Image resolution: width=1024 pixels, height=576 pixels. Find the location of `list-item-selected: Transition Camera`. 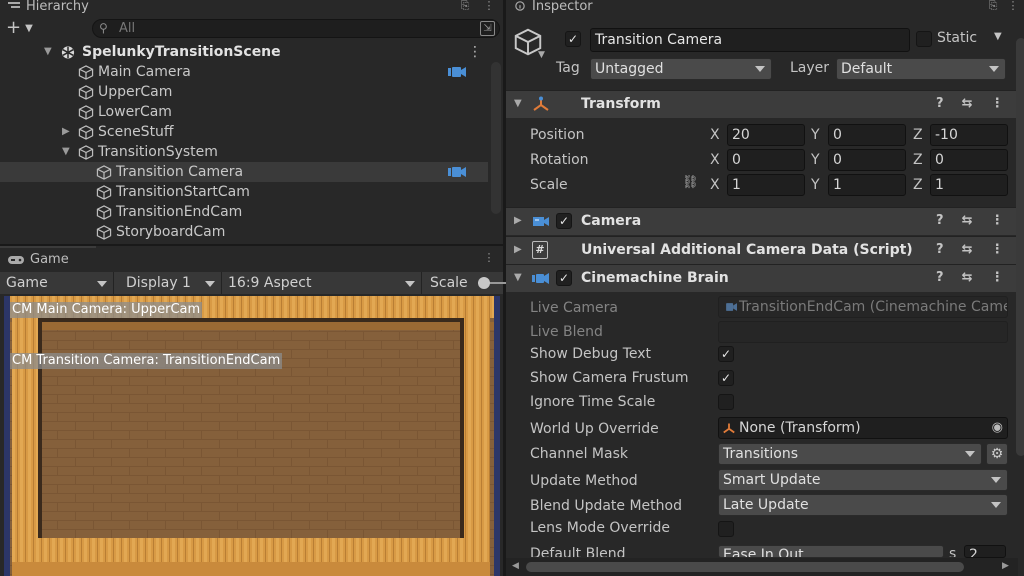

list-item-selected: Transition Camera is located at coordinates (244, 172).